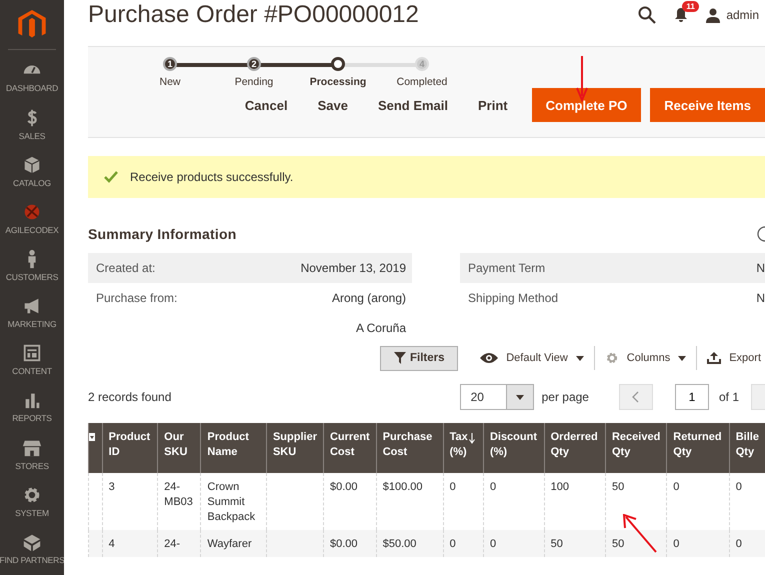 The width and height of the screenshot is (765, 575). I want to click on export-button: Export, so click(730, 358).